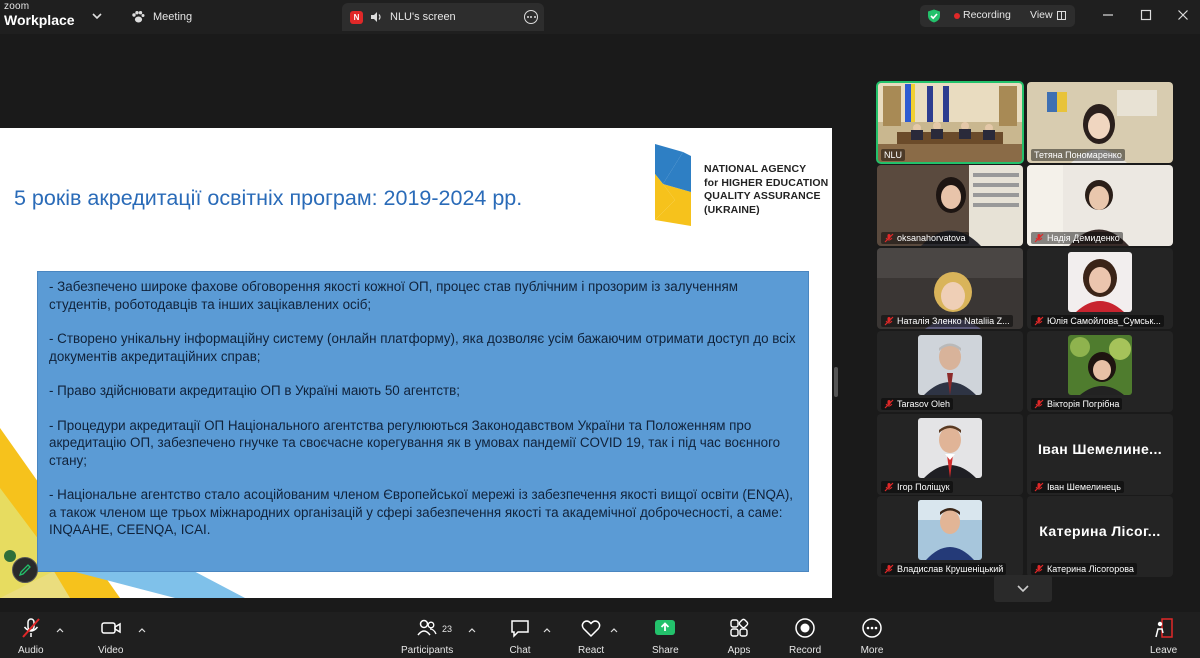 The height and width of the screenshot is (658, 1200). I want to click on participant-name: oksanahorvatova, so click(925, 238).